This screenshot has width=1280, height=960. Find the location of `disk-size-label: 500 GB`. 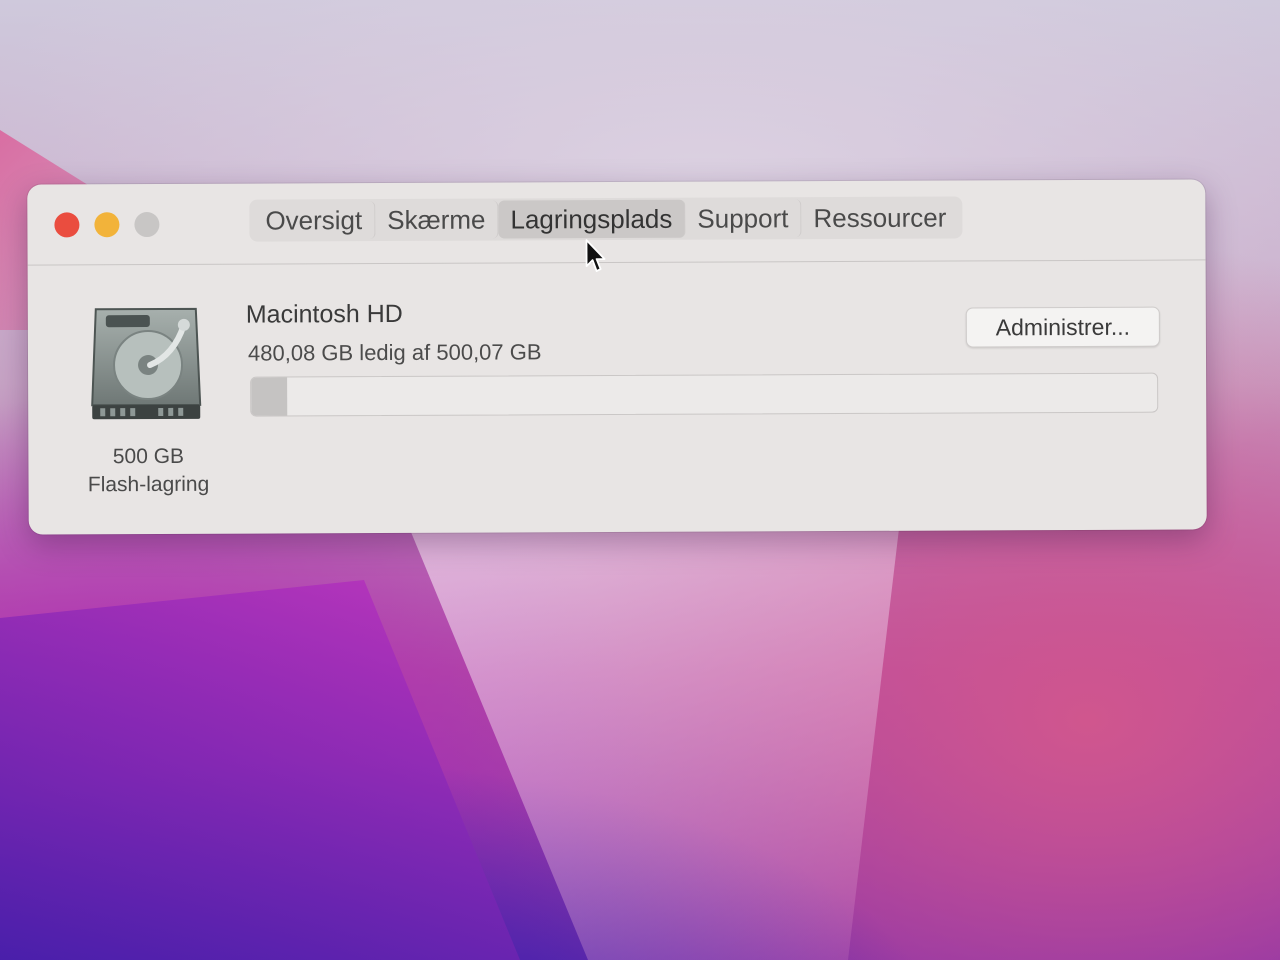

disk-size-label: 500 GB is located at coordinates (148, 456).